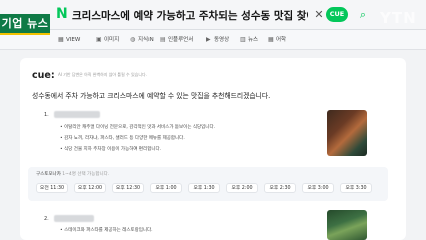  Describe the element at coordinates (242, 188) in the screenshot. I see `time-slot: 오후 2:00` at that location.